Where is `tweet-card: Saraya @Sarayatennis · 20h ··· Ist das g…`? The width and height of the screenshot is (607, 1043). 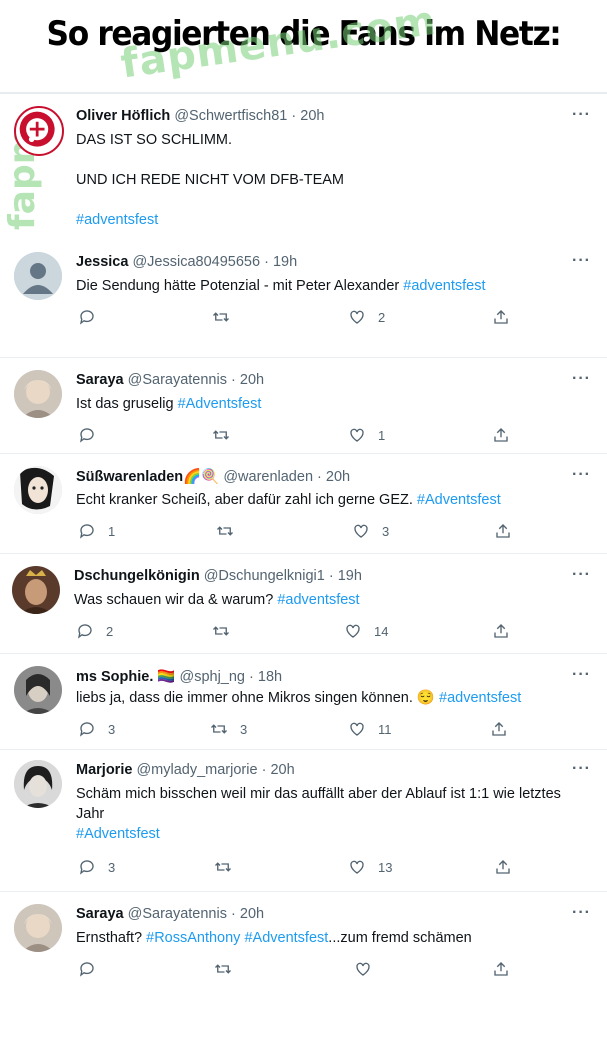
tweet-card: Saraya @Sarayatennis · 20h ··· Ist das g… is located at coordinates (303, 406).